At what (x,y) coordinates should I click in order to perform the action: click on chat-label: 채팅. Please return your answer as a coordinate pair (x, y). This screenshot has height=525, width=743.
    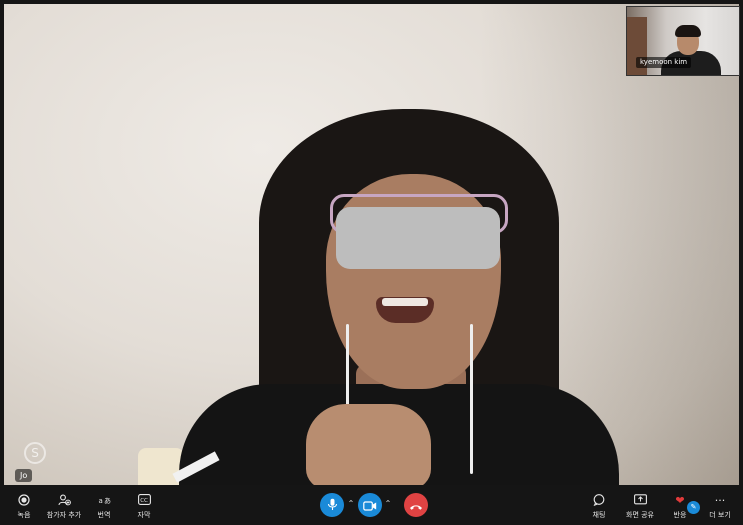
    Looking at the image, I should click on (599, 515).